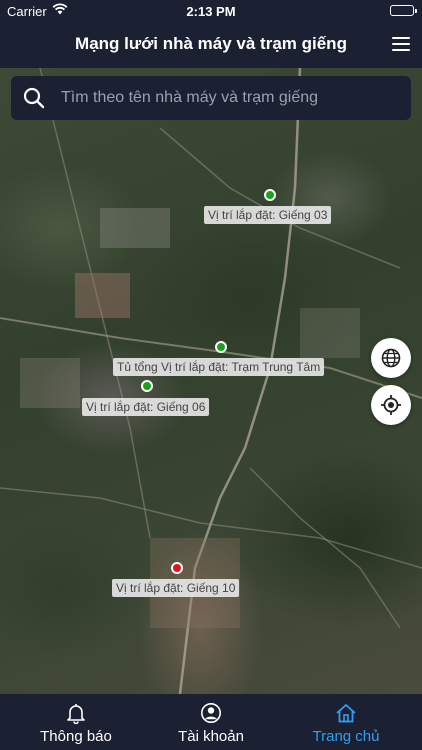  Describe the element at coordinates (268, 215) in the screenshot. I see `marker-label-gieng-03: Vị trí lắp đặt: Giếng 03` at that location.